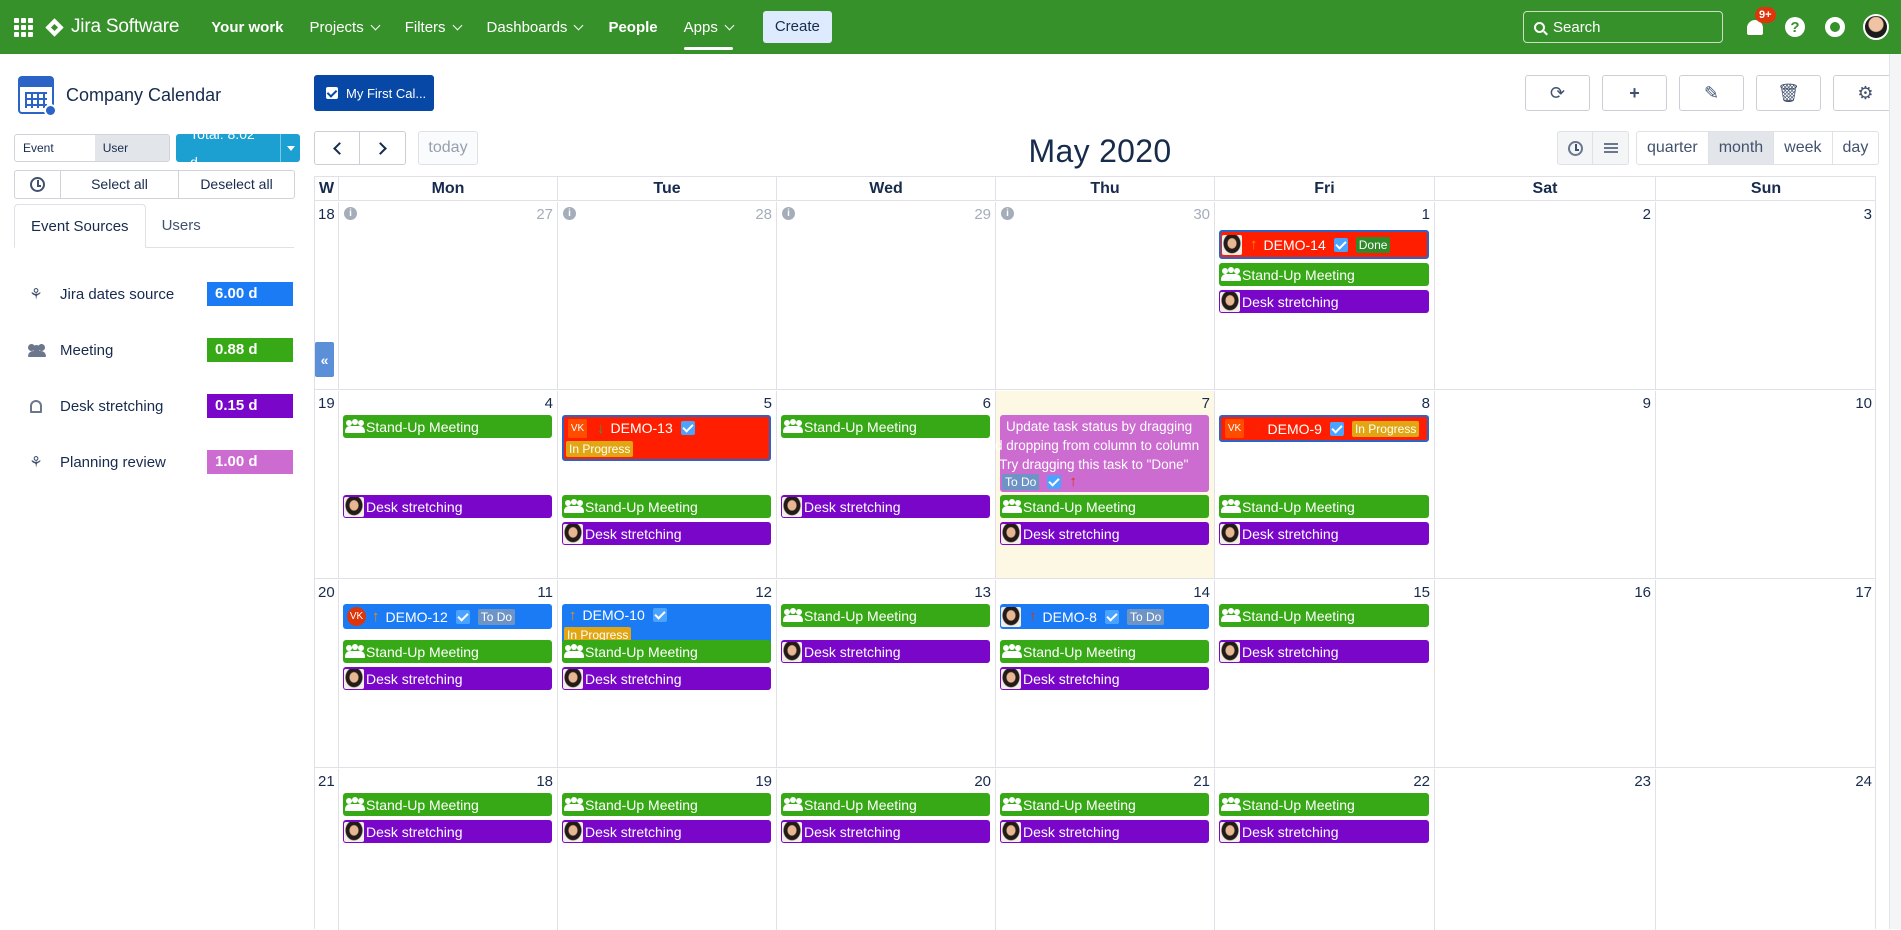 This screenshot has height=930, width=1901. What do you see at coordinates (23, 27) in the screenshot?
I see `app-switcher-icon` at bounding box center [23, 27].